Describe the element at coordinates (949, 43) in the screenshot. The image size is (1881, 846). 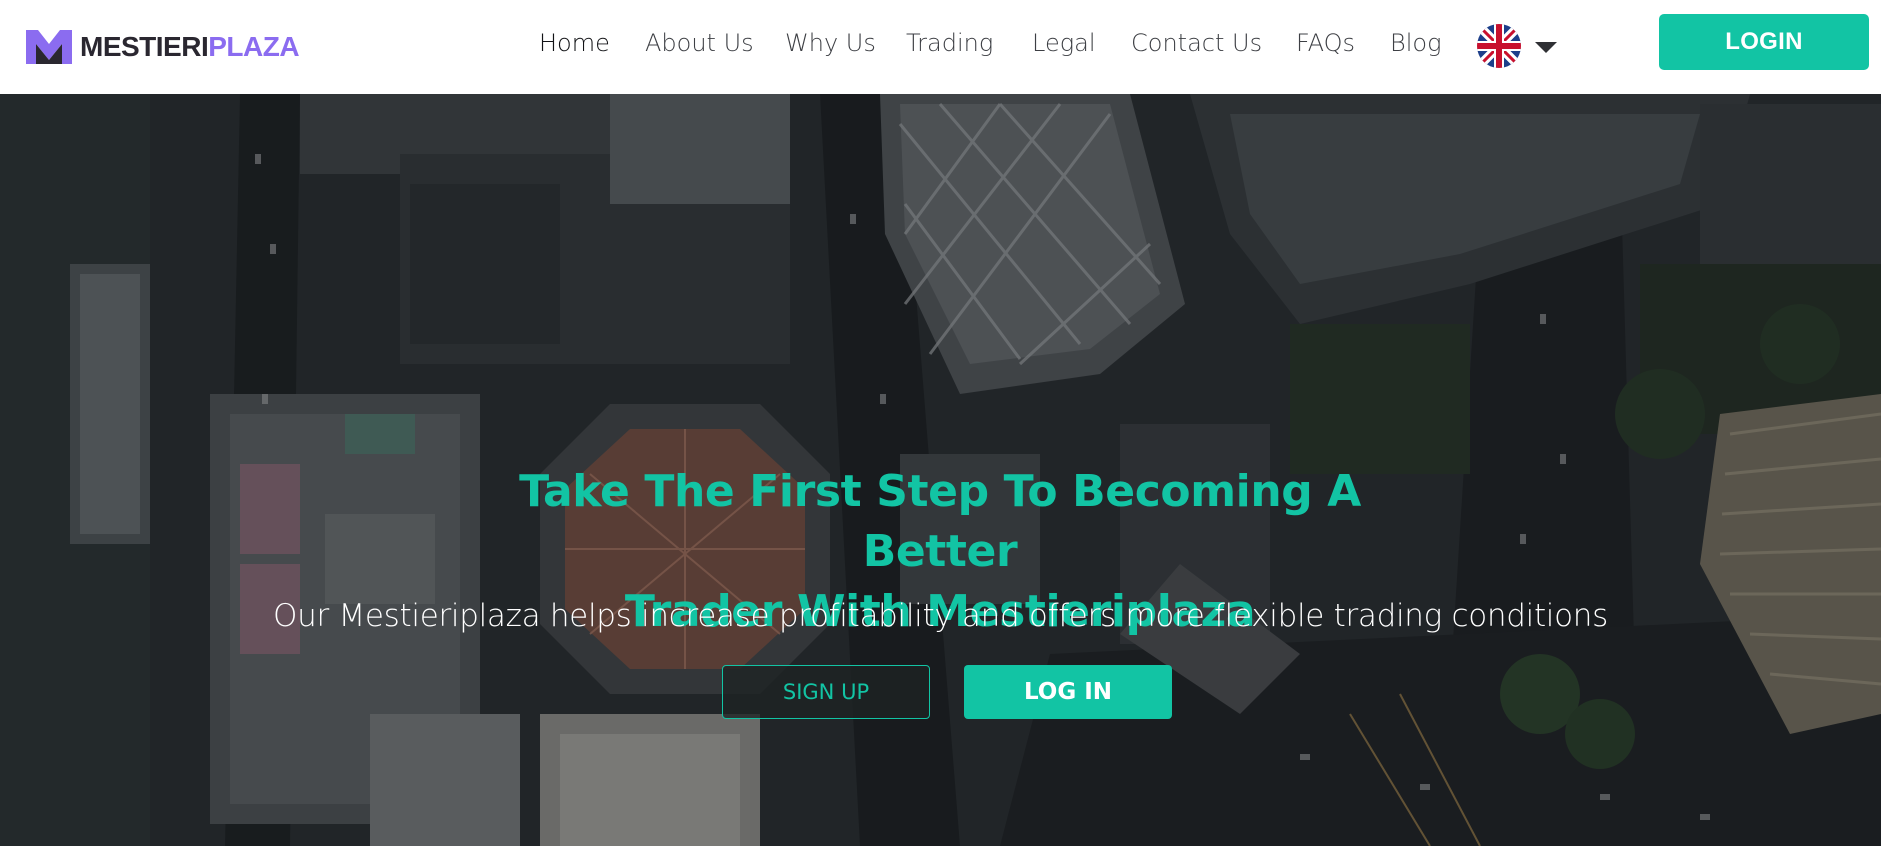
I see `nav-item-trading: Trading` at that location.